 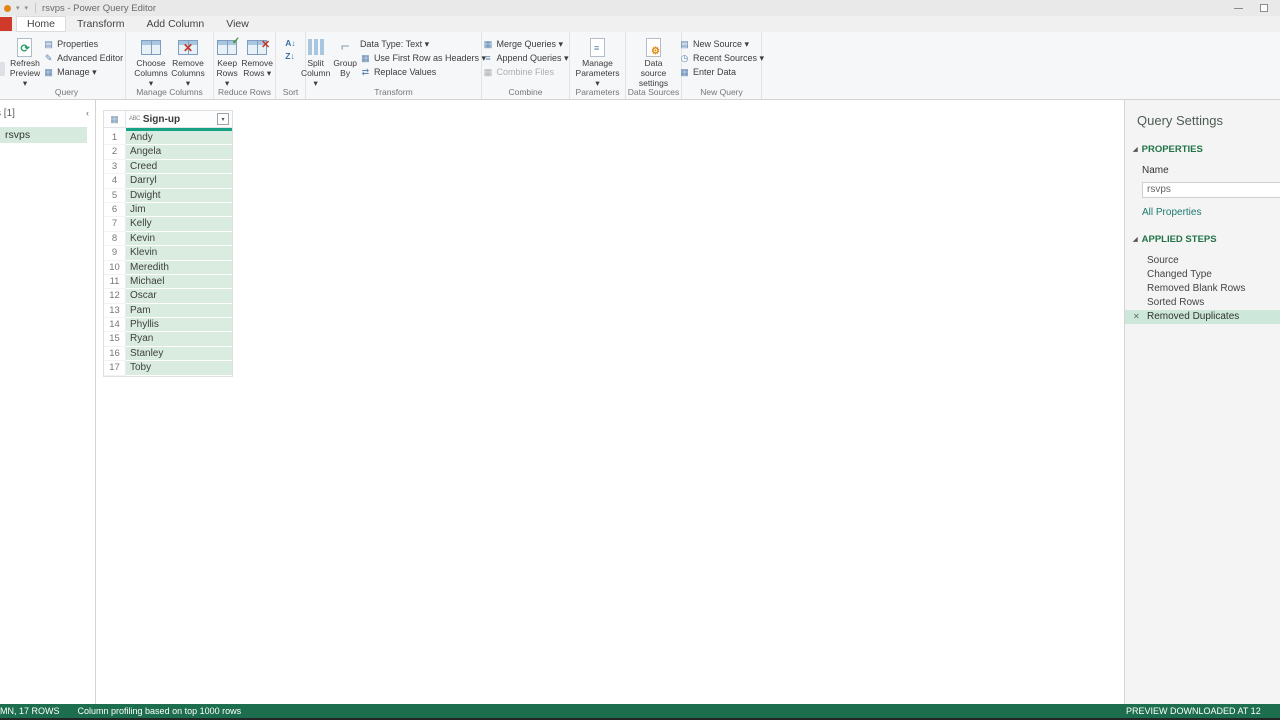 I want to click on data-type-button: Data Type: Text ▾, so click(x=423, y=44).